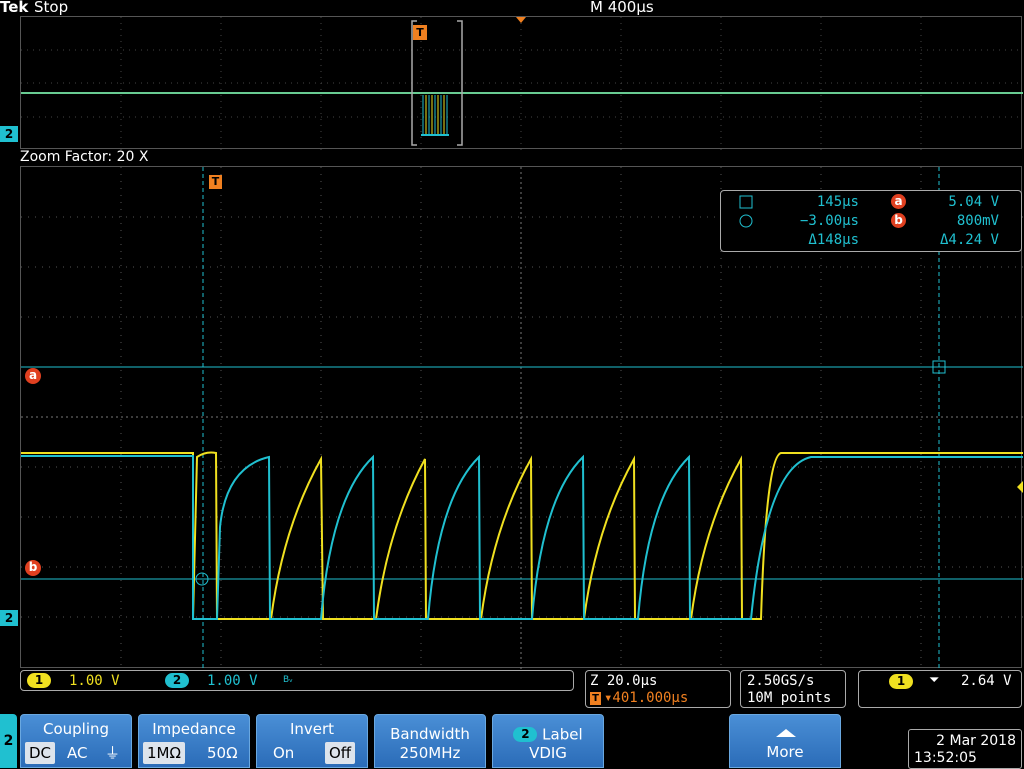  I want to click on acquisition-state: Stop, so click(51, 8).